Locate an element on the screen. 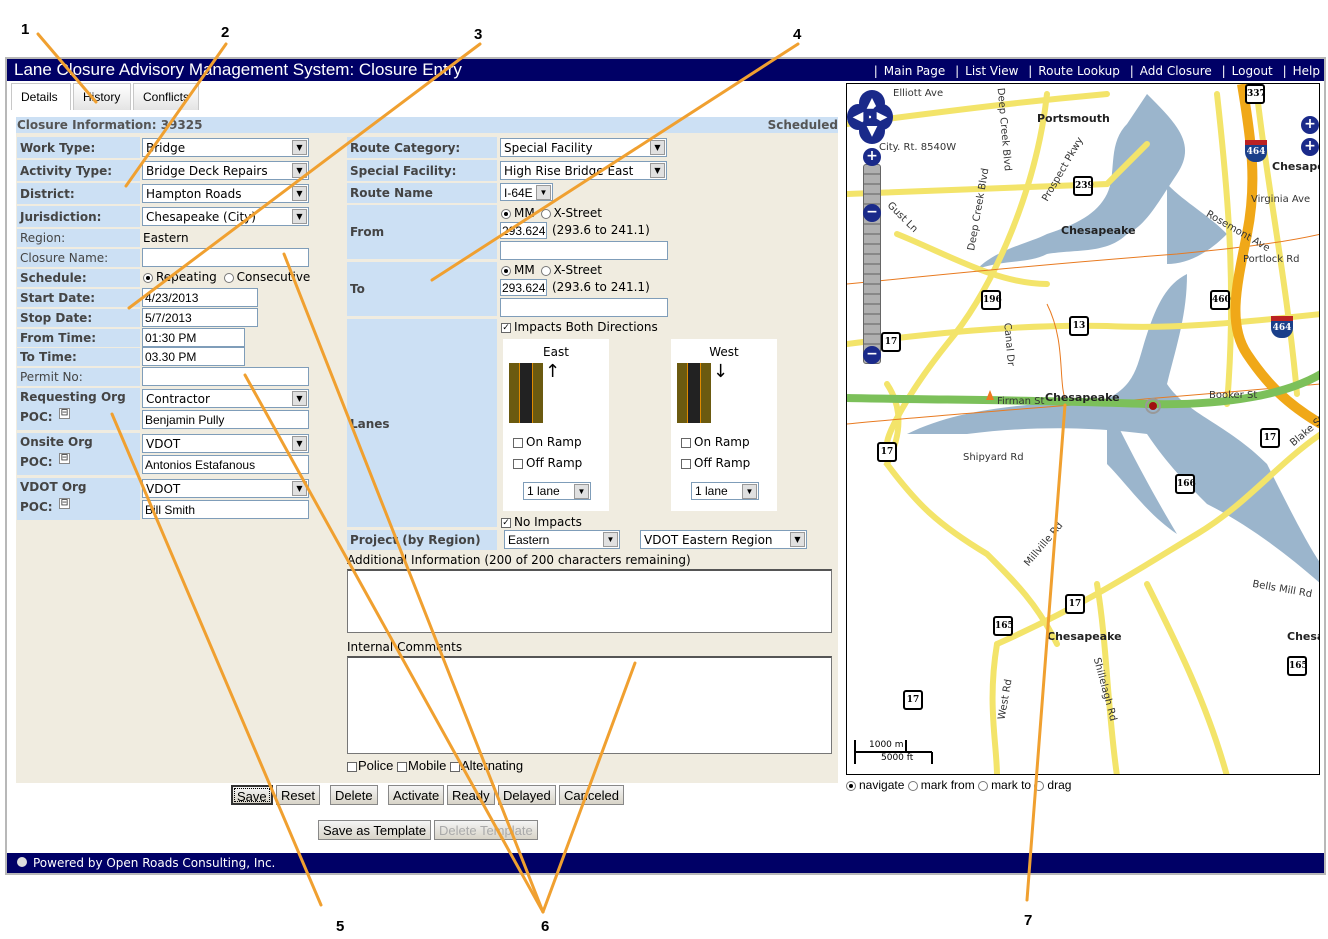 This screenshot has width=1328, height=939. activity-type-select: Bridge Deck Repairs ▼ is located at coordinates (225, 170).